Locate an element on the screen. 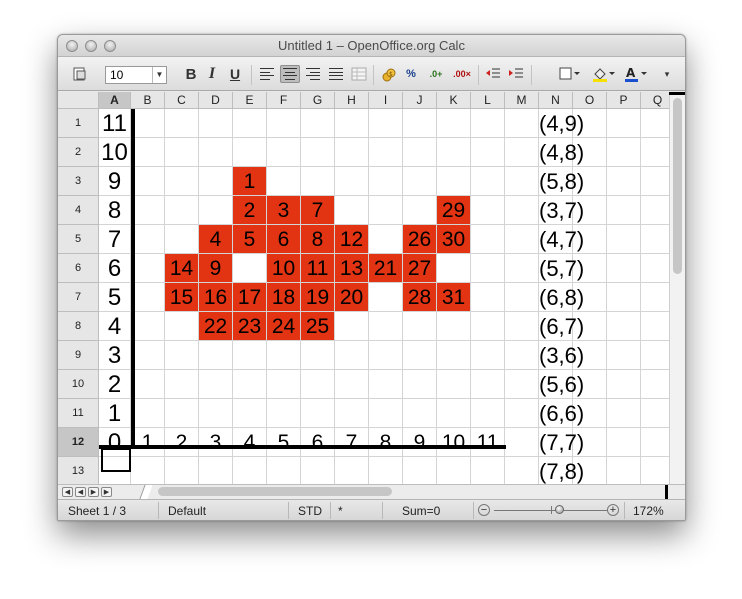 The image size is (742, 599). decrease-indent-icon is located at coordinates (493, 74).